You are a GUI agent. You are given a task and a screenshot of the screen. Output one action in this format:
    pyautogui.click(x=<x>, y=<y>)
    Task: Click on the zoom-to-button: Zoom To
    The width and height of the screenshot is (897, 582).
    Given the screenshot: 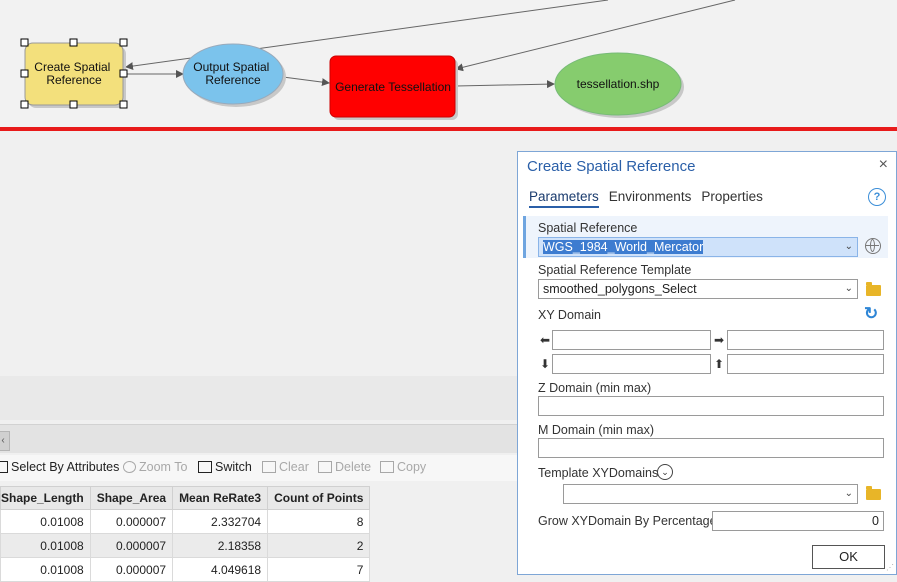 What is the action you would take?
    pyautogui.click(x=155, y=467)
    